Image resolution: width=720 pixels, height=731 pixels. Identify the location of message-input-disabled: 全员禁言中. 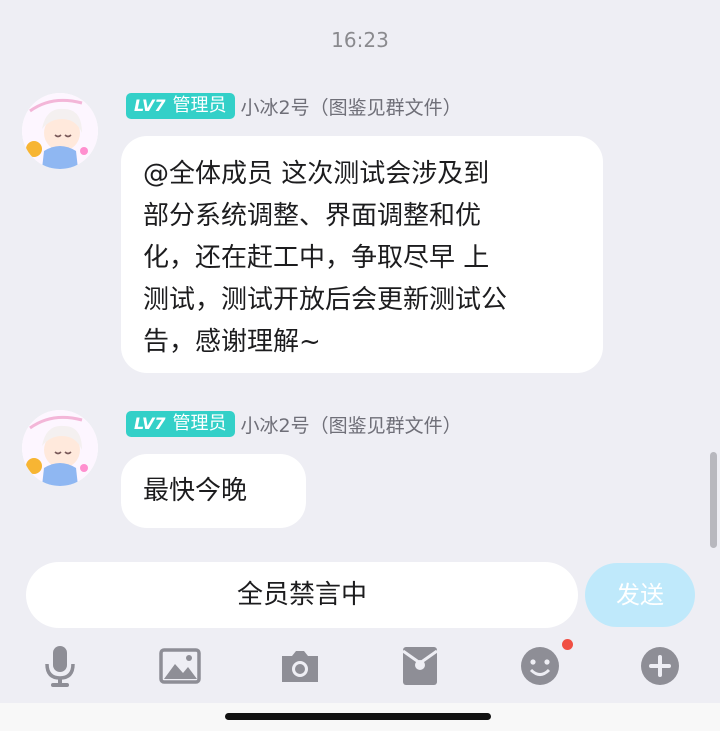
(302, 595).